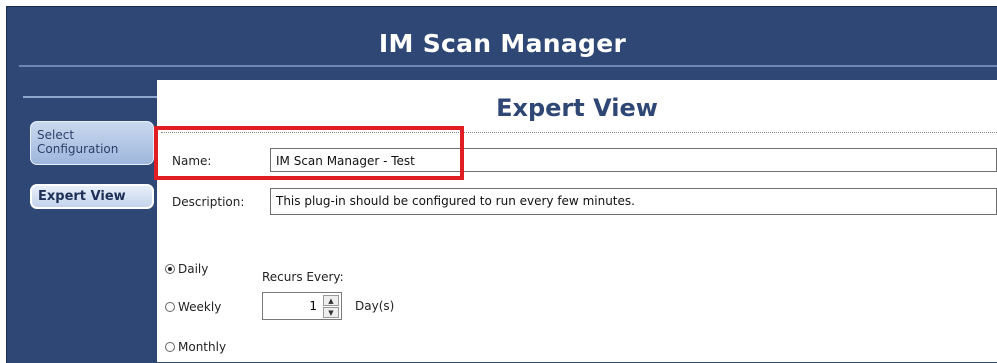 This screenshot has height=363, width=997. What do you see at coordinates (331, 312) in the screenshot?
I see `stepper-down-icon: ▼` at bounding box center [331, 312].